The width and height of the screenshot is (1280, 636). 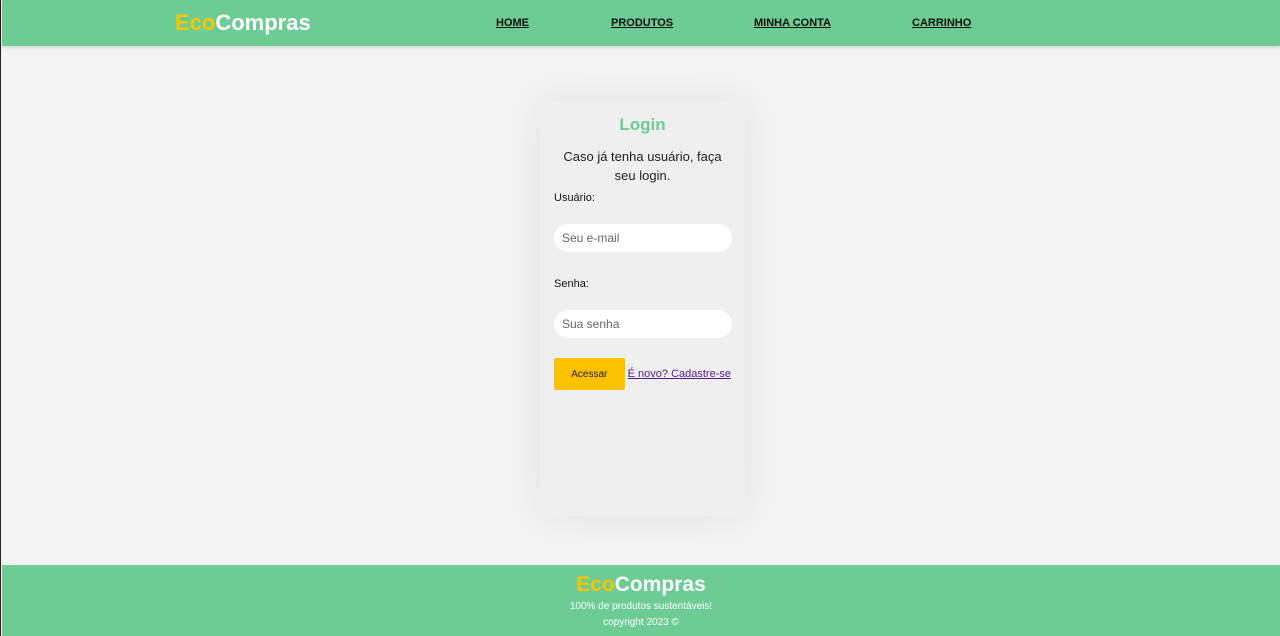 I want to click on nav-produtos: PRODUTOS, so click(x=642, y=23).